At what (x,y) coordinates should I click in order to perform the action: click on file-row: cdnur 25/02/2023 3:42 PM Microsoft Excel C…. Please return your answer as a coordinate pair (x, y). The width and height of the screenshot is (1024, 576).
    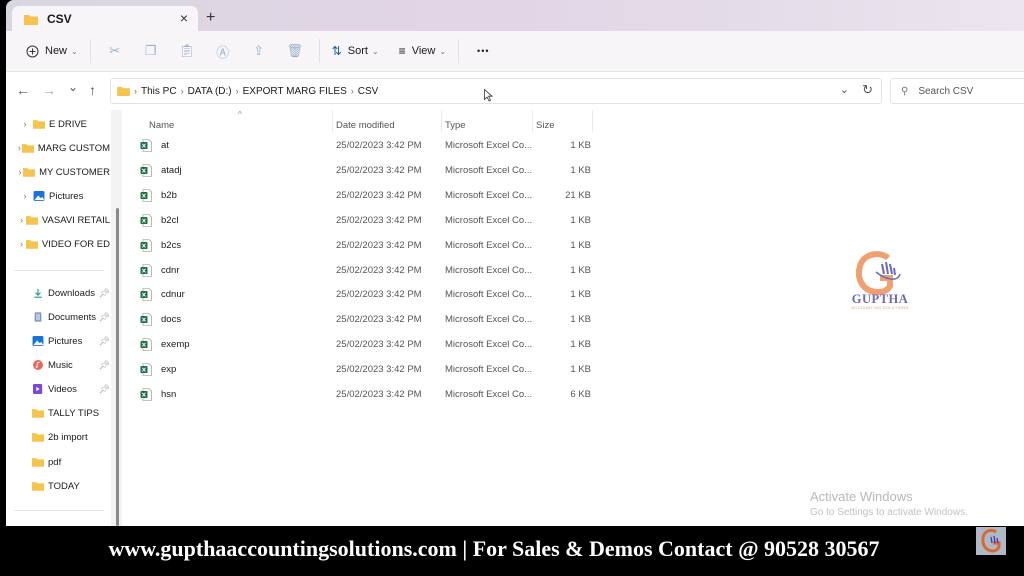
    Looking at the image, I should click on (359, 295).